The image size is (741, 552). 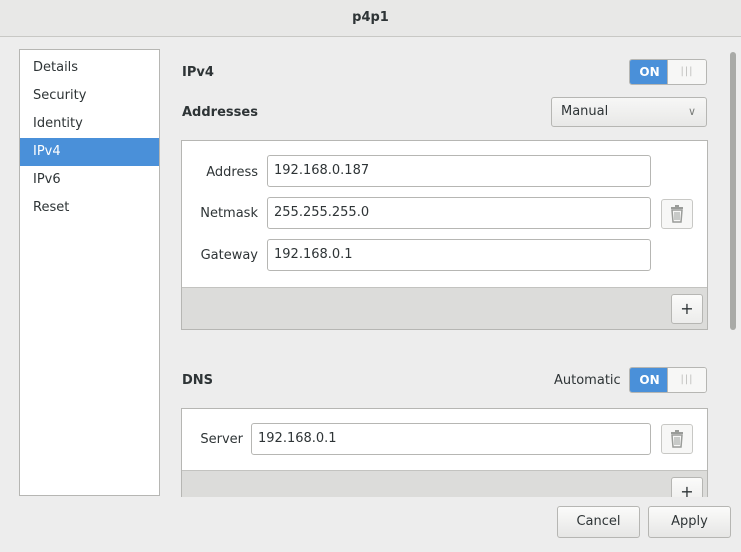 I want to click on sidebar-item-identity: Identity, so click(x=89, y=124).